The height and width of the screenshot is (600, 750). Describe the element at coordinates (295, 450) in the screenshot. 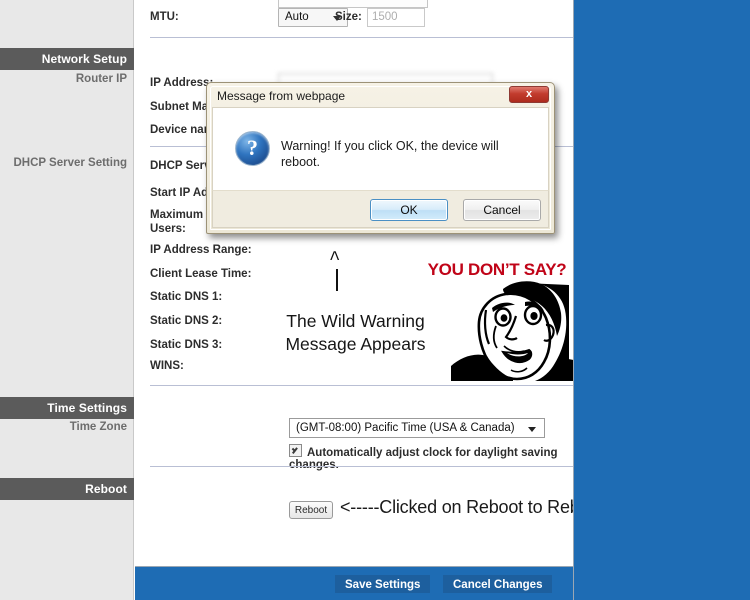

I see `checkbox-icon` at that location.